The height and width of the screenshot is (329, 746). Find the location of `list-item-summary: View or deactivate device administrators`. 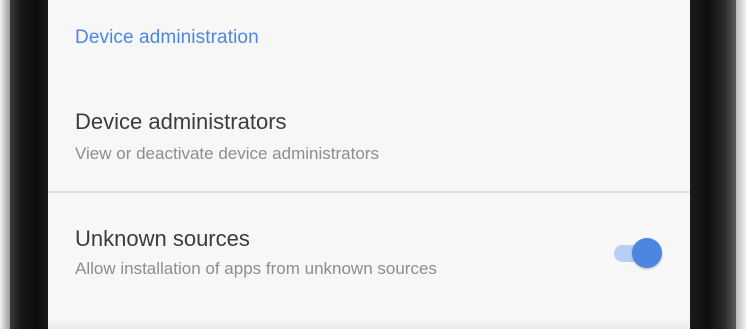

list-item-summary: View or deactivate device administrators is located at coordinates (227, 153).